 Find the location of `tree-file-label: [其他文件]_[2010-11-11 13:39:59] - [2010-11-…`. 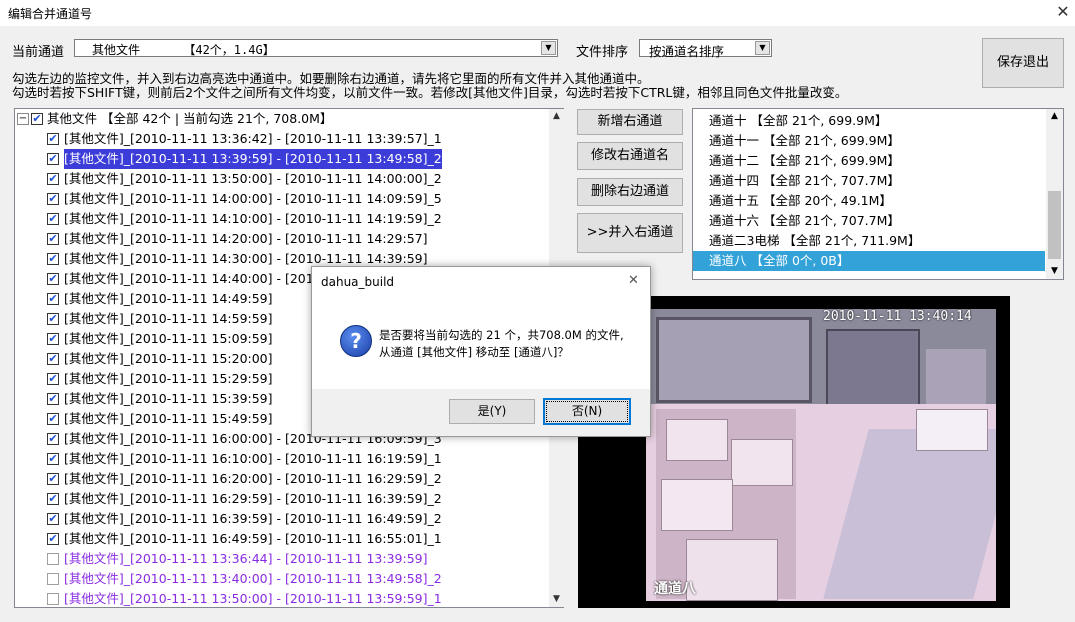

tree-file-label: [其他文件]_[2010-11-11 13:39:59] - [2010-11-… is located at coordinates (253, 159).